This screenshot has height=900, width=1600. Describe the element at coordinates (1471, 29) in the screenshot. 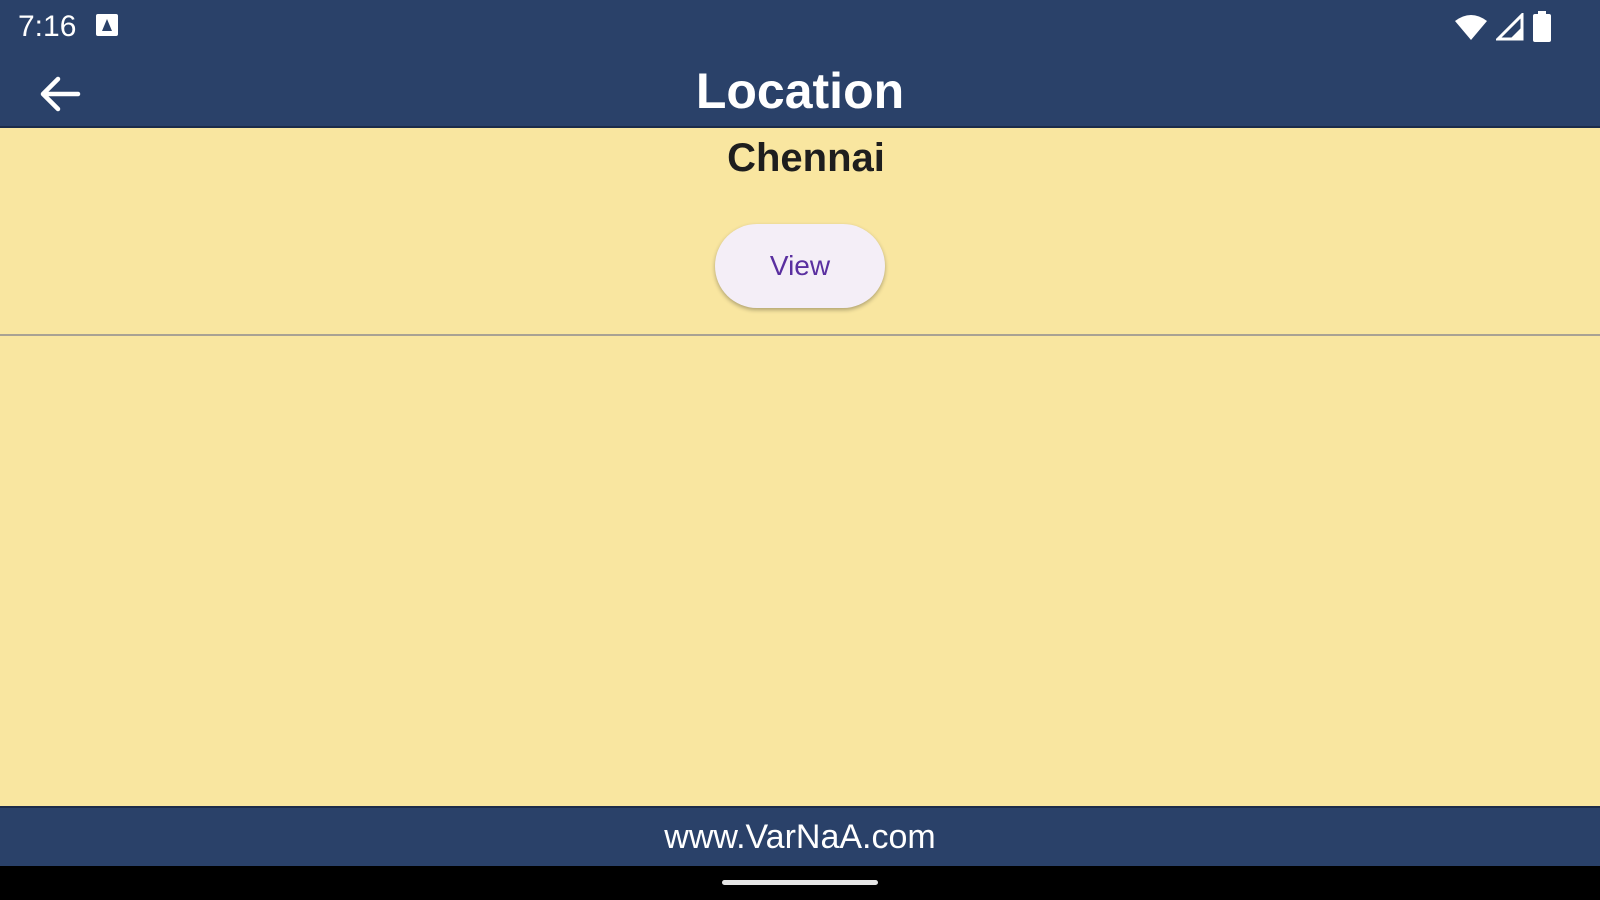

I see `wifi-icon` at that location.